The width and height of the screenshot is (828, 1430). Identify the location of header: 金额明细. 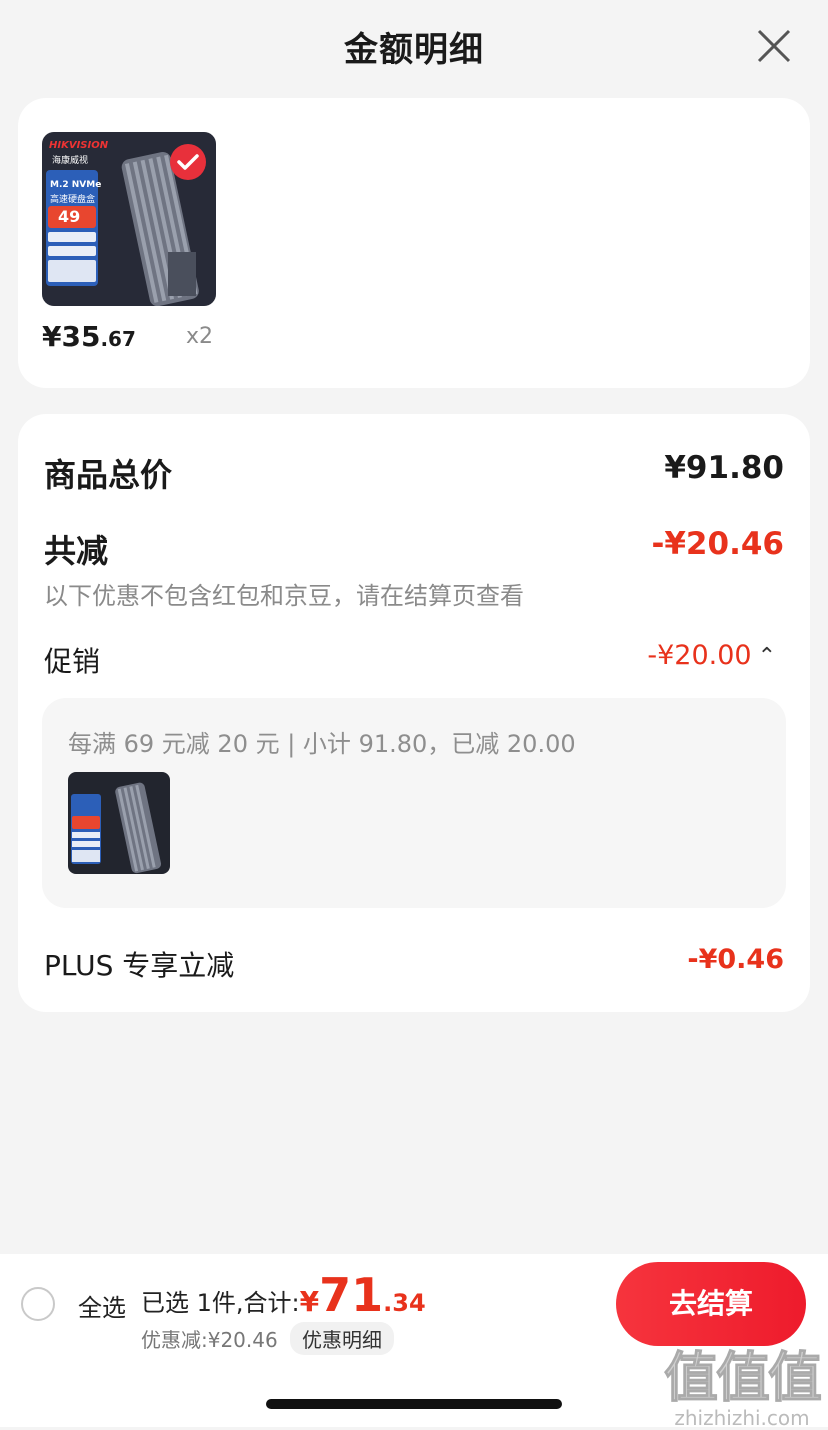
(414, 46).